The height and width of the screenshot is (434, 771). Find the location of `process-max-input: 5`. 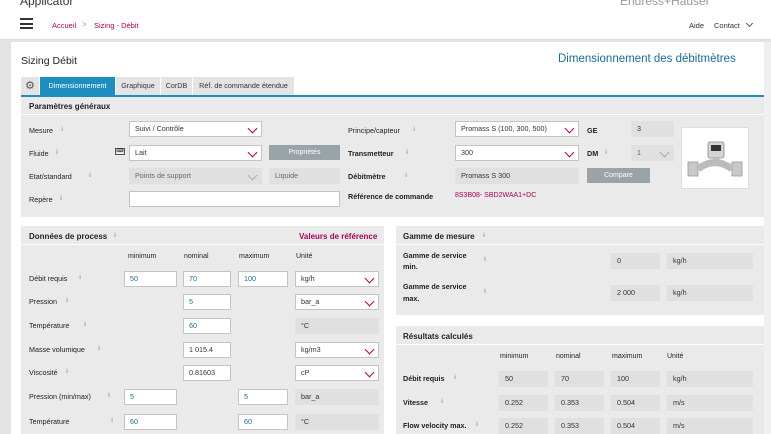

process-max-input: 5 is located at coordinates (263, 397).